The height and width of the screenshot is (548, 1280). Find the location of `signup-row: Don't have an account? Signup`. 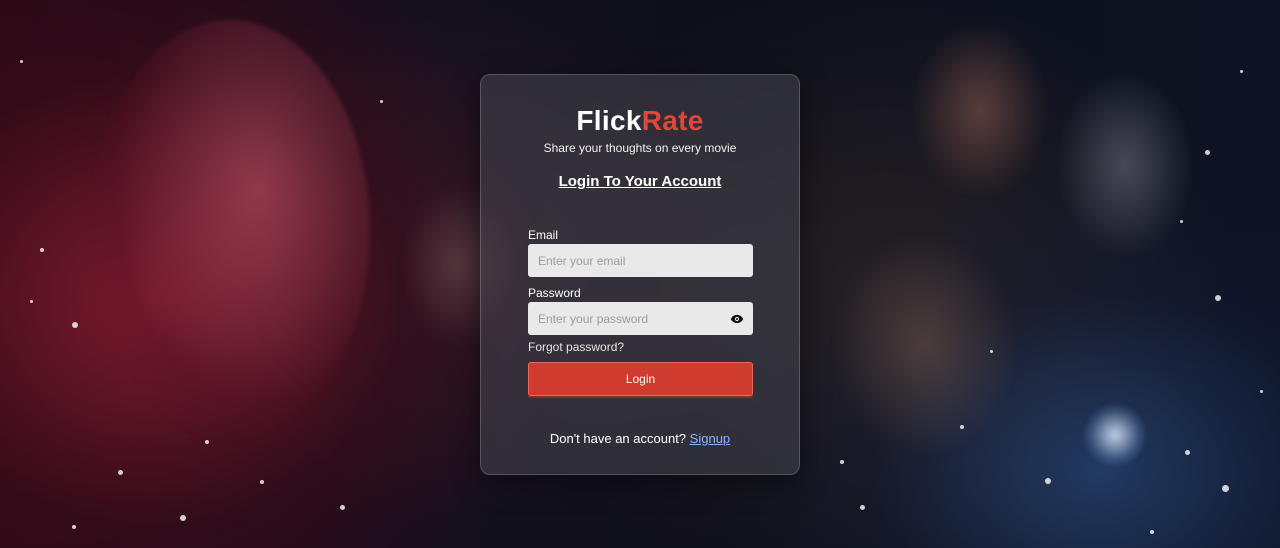

signup-row: Don't have an account? Signup is located at coordinates (640, 438).